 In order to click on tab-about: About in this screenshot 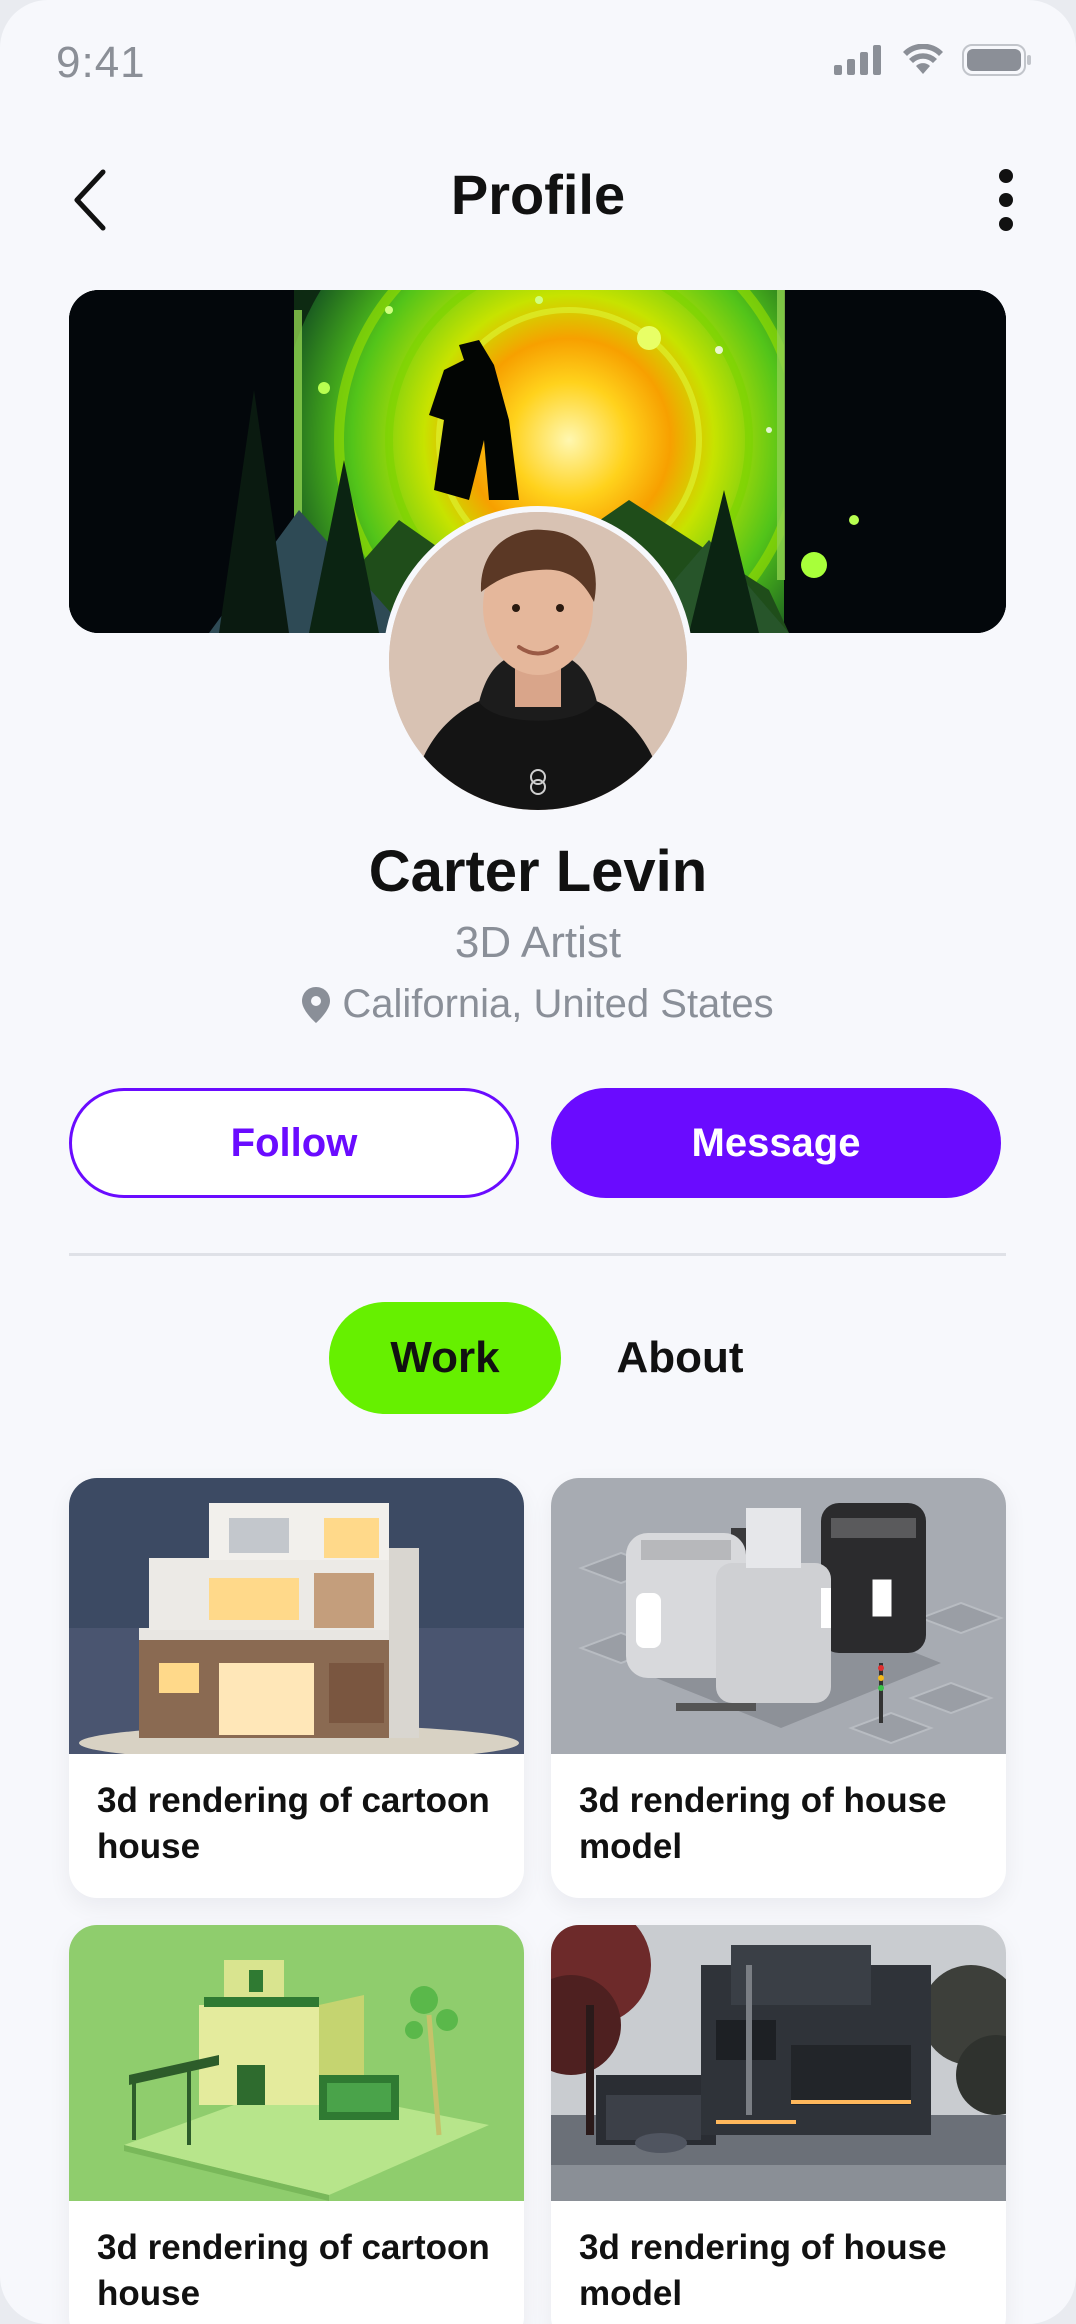, I will do `click(680, 1358)`.